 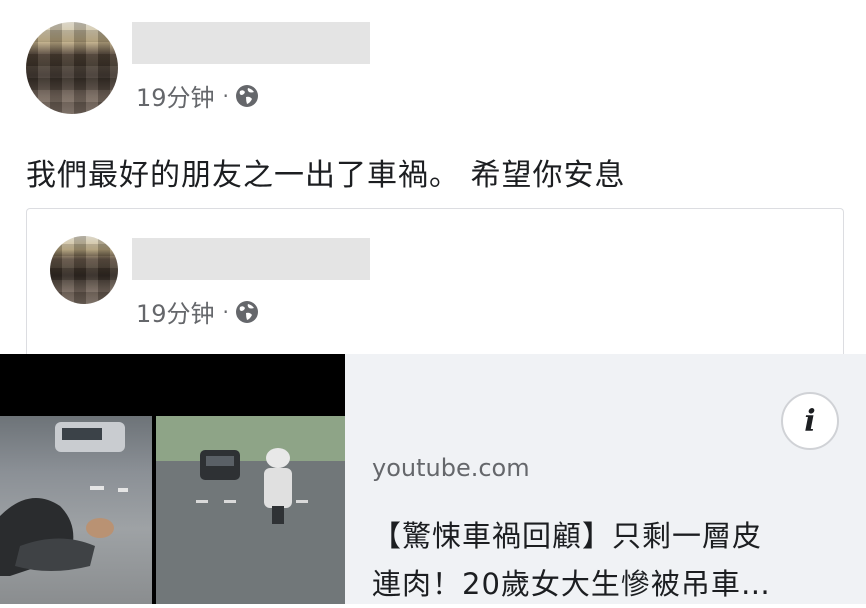 What do you see at coordinates (250, 510) in the screenshot?
I see `thumbnail-frame-right` at bounding box center [250, 510].